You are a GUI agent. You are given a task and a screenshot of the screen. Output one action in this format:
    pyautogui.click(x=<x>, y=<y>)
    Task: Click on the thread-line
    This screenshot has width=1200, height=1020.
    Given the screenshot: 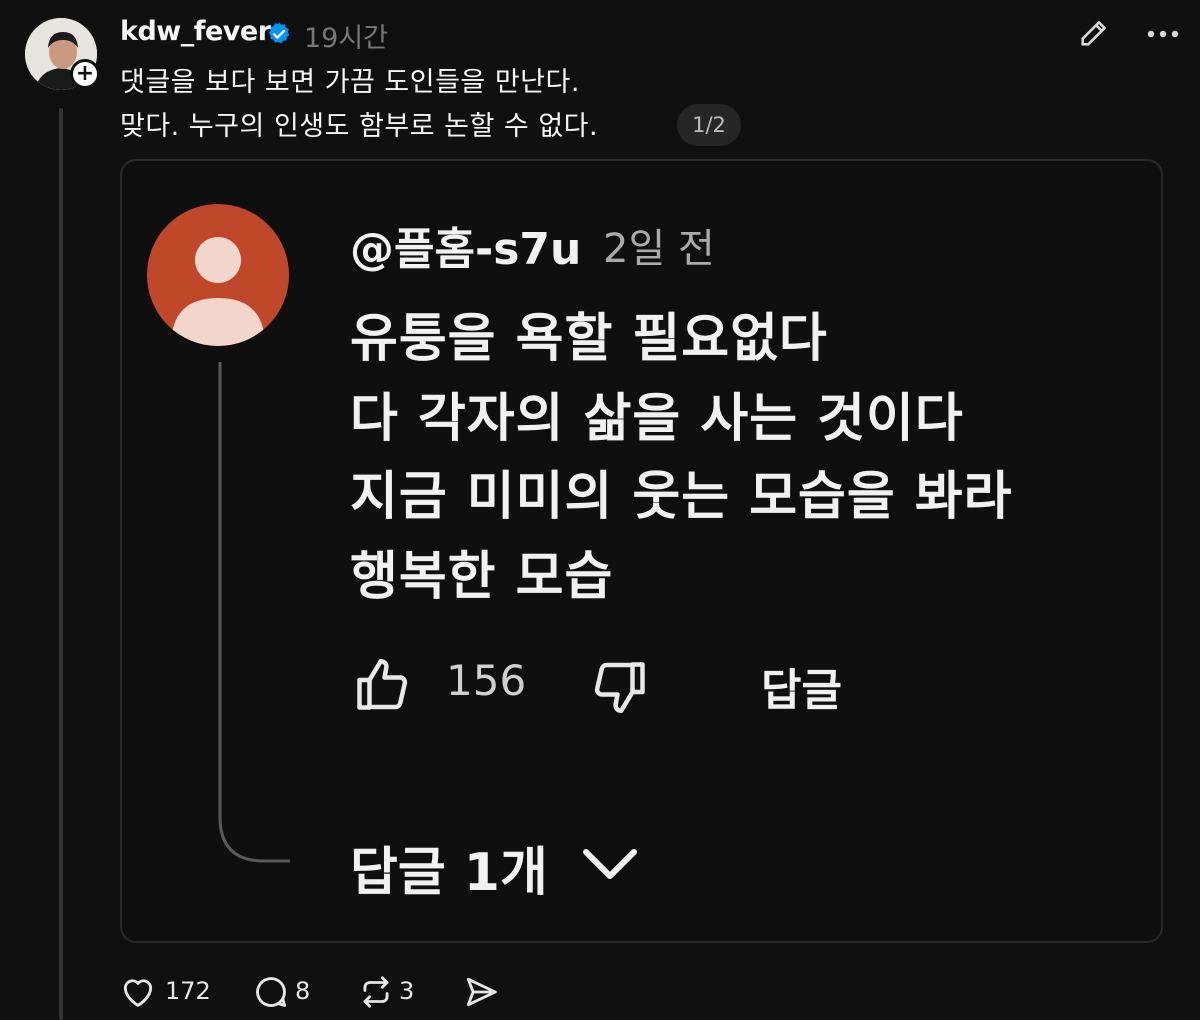 What is the action you would take?
    pyautogui.click(x=61, y=564)
    